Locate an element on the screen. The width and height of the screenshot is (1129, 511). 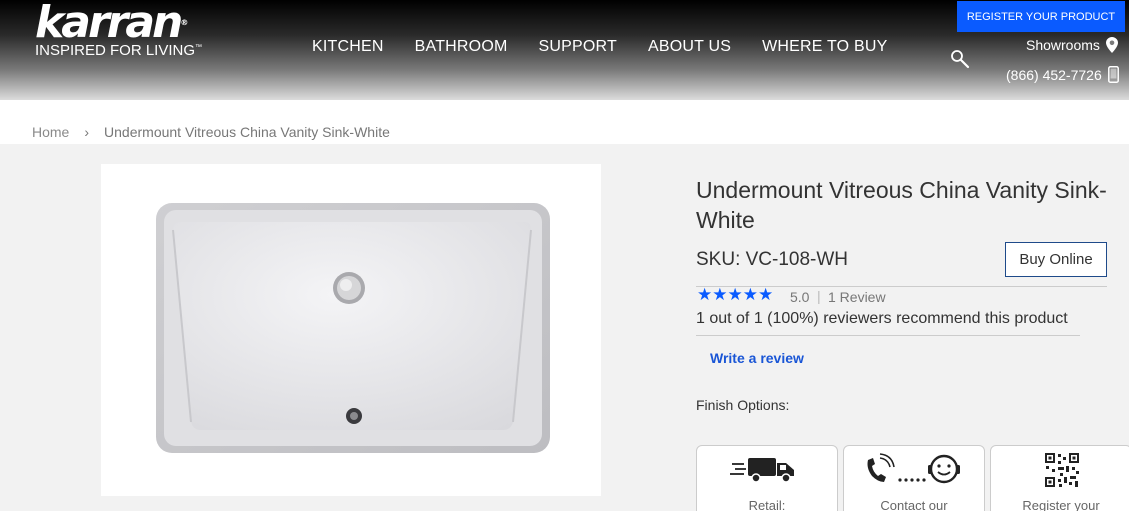
register-product-button: REGISTER YOUR PRODUCT is located at coordinates (1041, 16).